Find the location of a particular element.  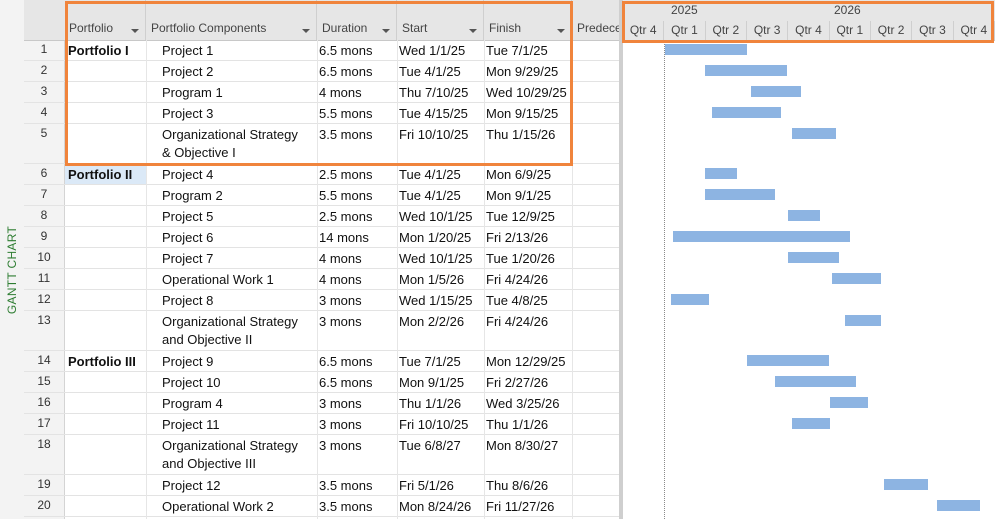

table-row: 8 Project 5 2.5 mons Wed 10/1/25 Tue 12/9/25 is located at coordinates (322, 216).